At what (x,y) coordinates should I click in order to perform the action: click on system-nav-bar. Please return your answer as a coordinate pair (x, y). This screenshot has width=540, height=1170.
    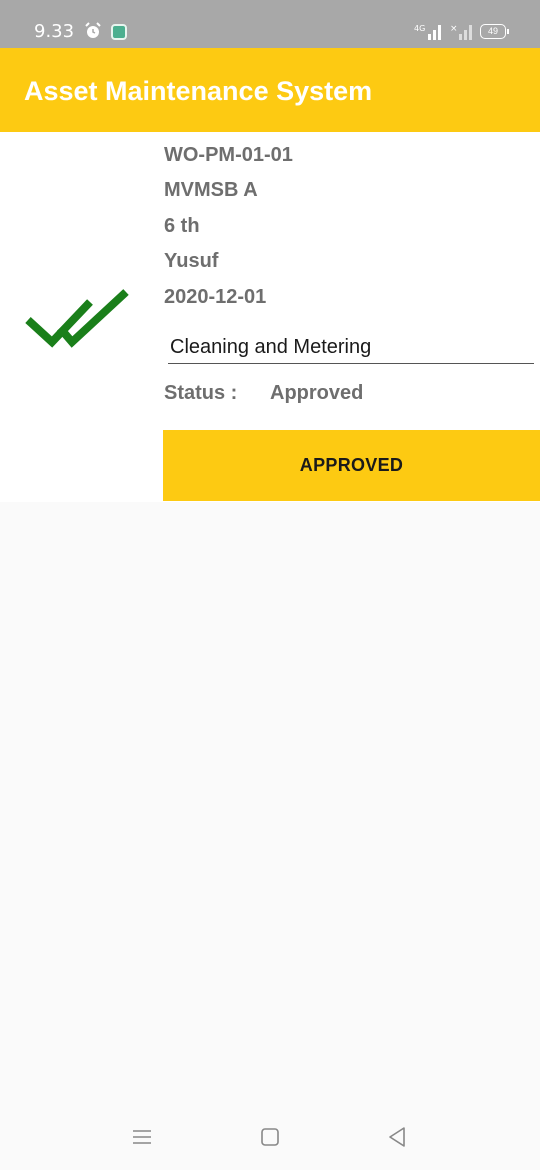
    Looking at the image, I should click on (270, 1137).